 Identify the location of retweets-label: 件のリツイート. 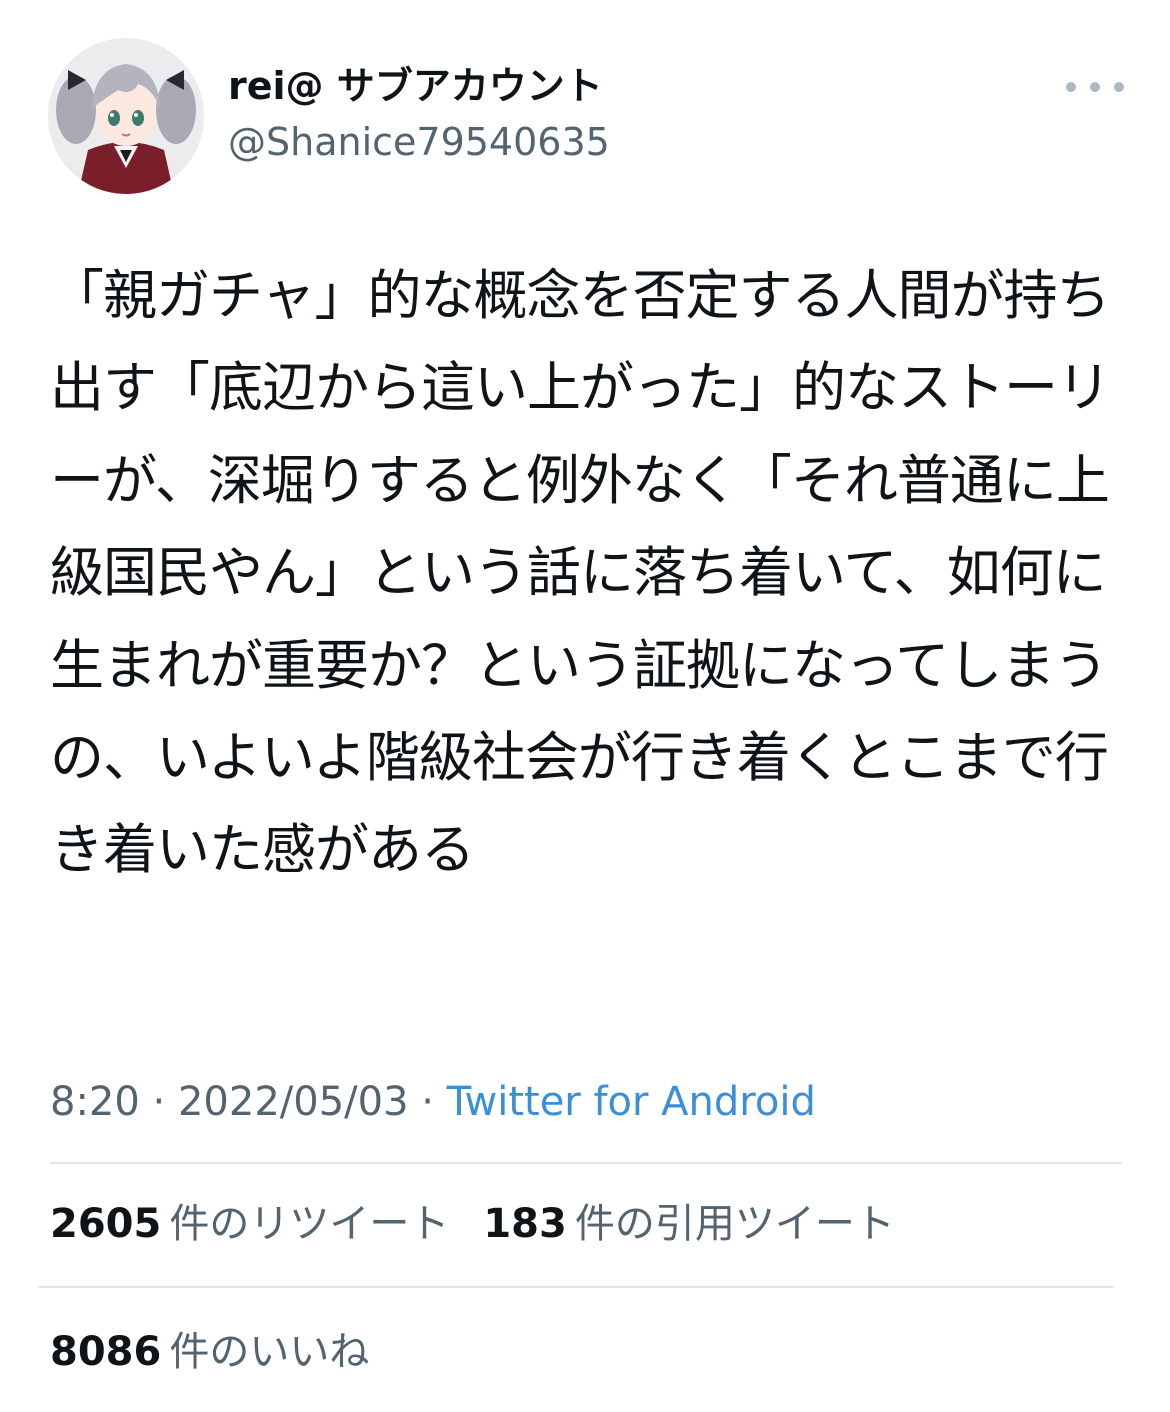
(309, 1224).